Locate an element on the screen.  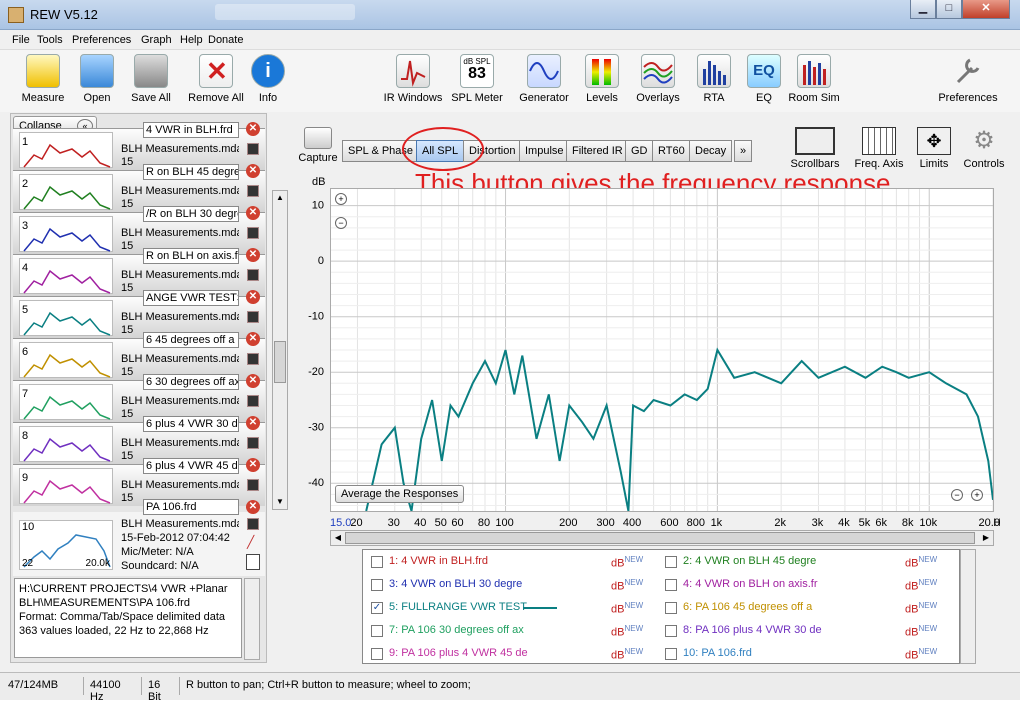
window-title: REW V5.12 is located at coordinates (64, 14).